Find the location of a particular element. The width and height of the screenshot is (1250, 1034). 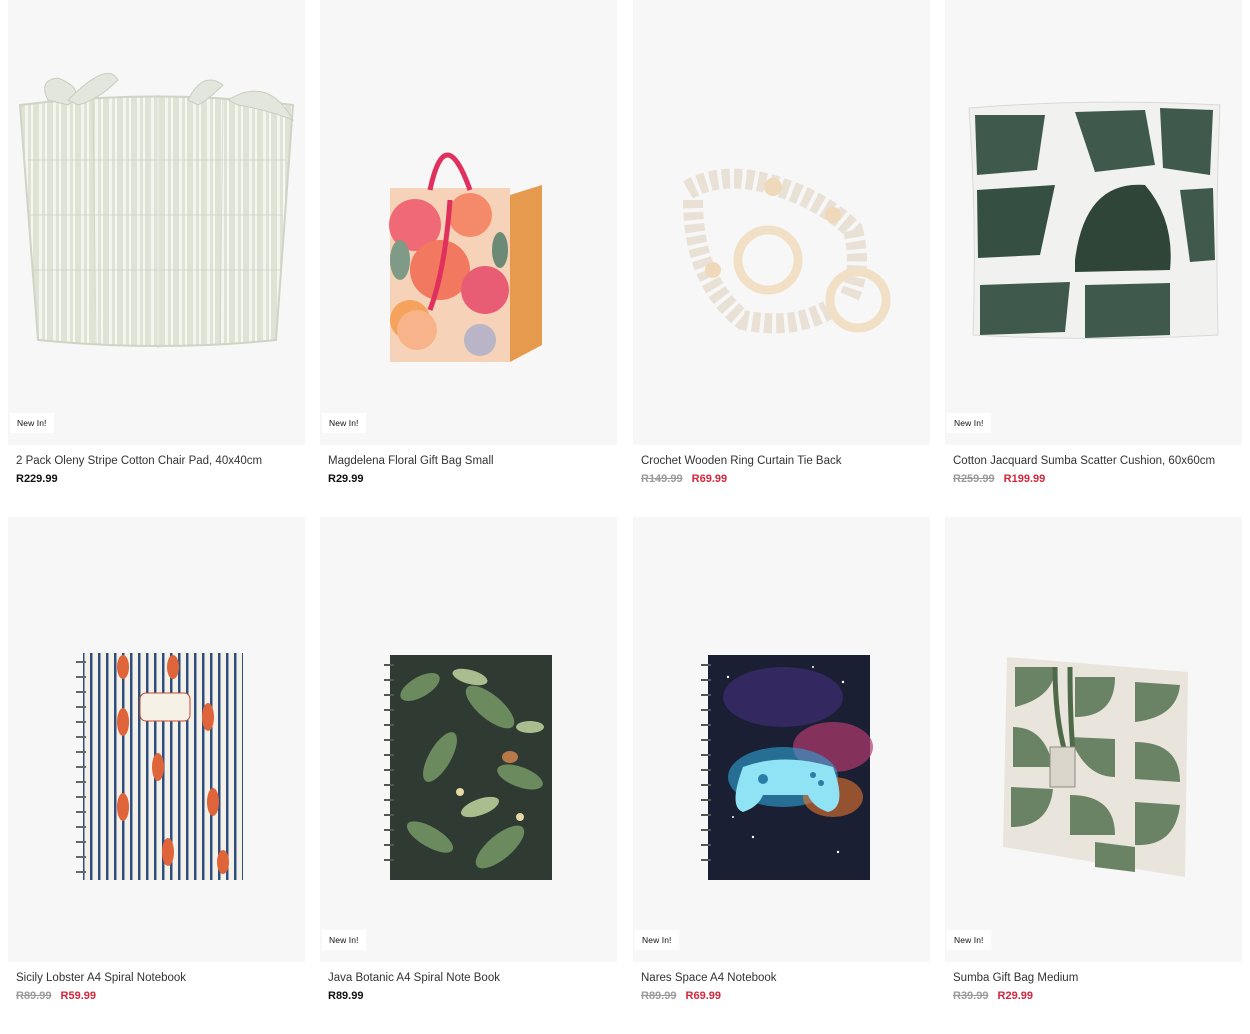

sale-price: R29.99 is located at coordinates (1015, 996).